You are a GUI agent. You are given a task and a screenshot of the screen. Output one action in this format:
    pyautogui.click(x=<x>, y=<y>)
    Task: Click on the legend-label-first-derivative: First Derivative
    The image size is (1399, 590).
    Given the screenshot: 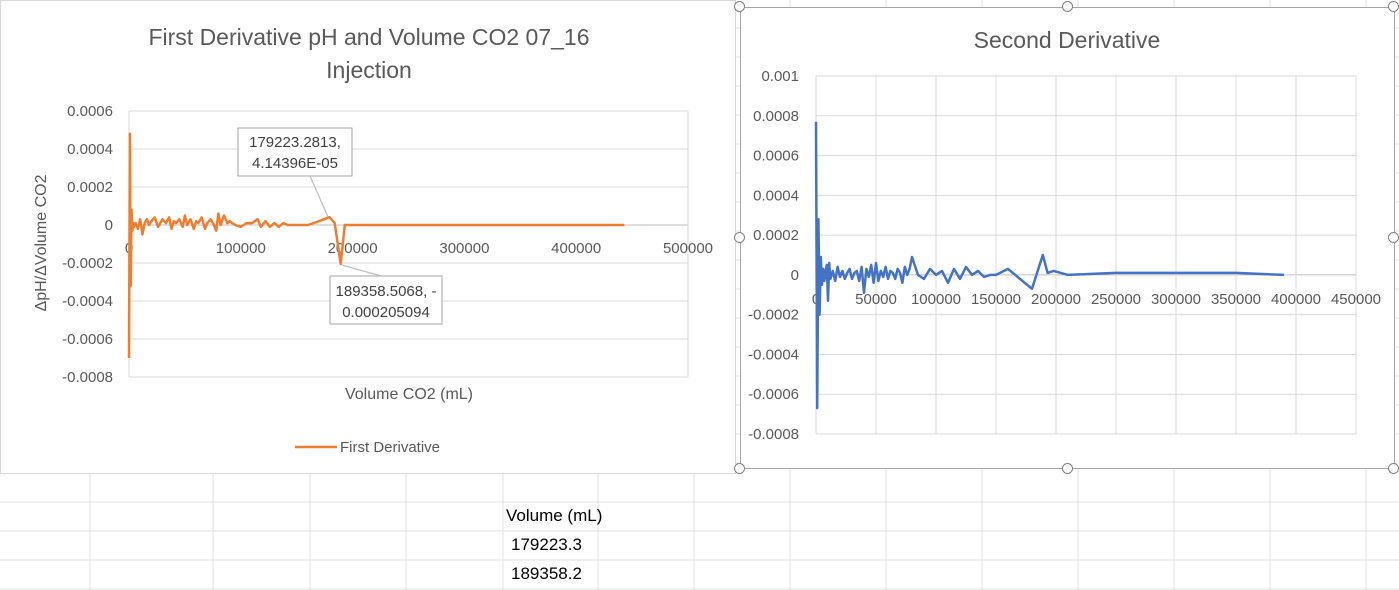 What is the action you would take?
    pyautogui.click(x=390, y=447)
    